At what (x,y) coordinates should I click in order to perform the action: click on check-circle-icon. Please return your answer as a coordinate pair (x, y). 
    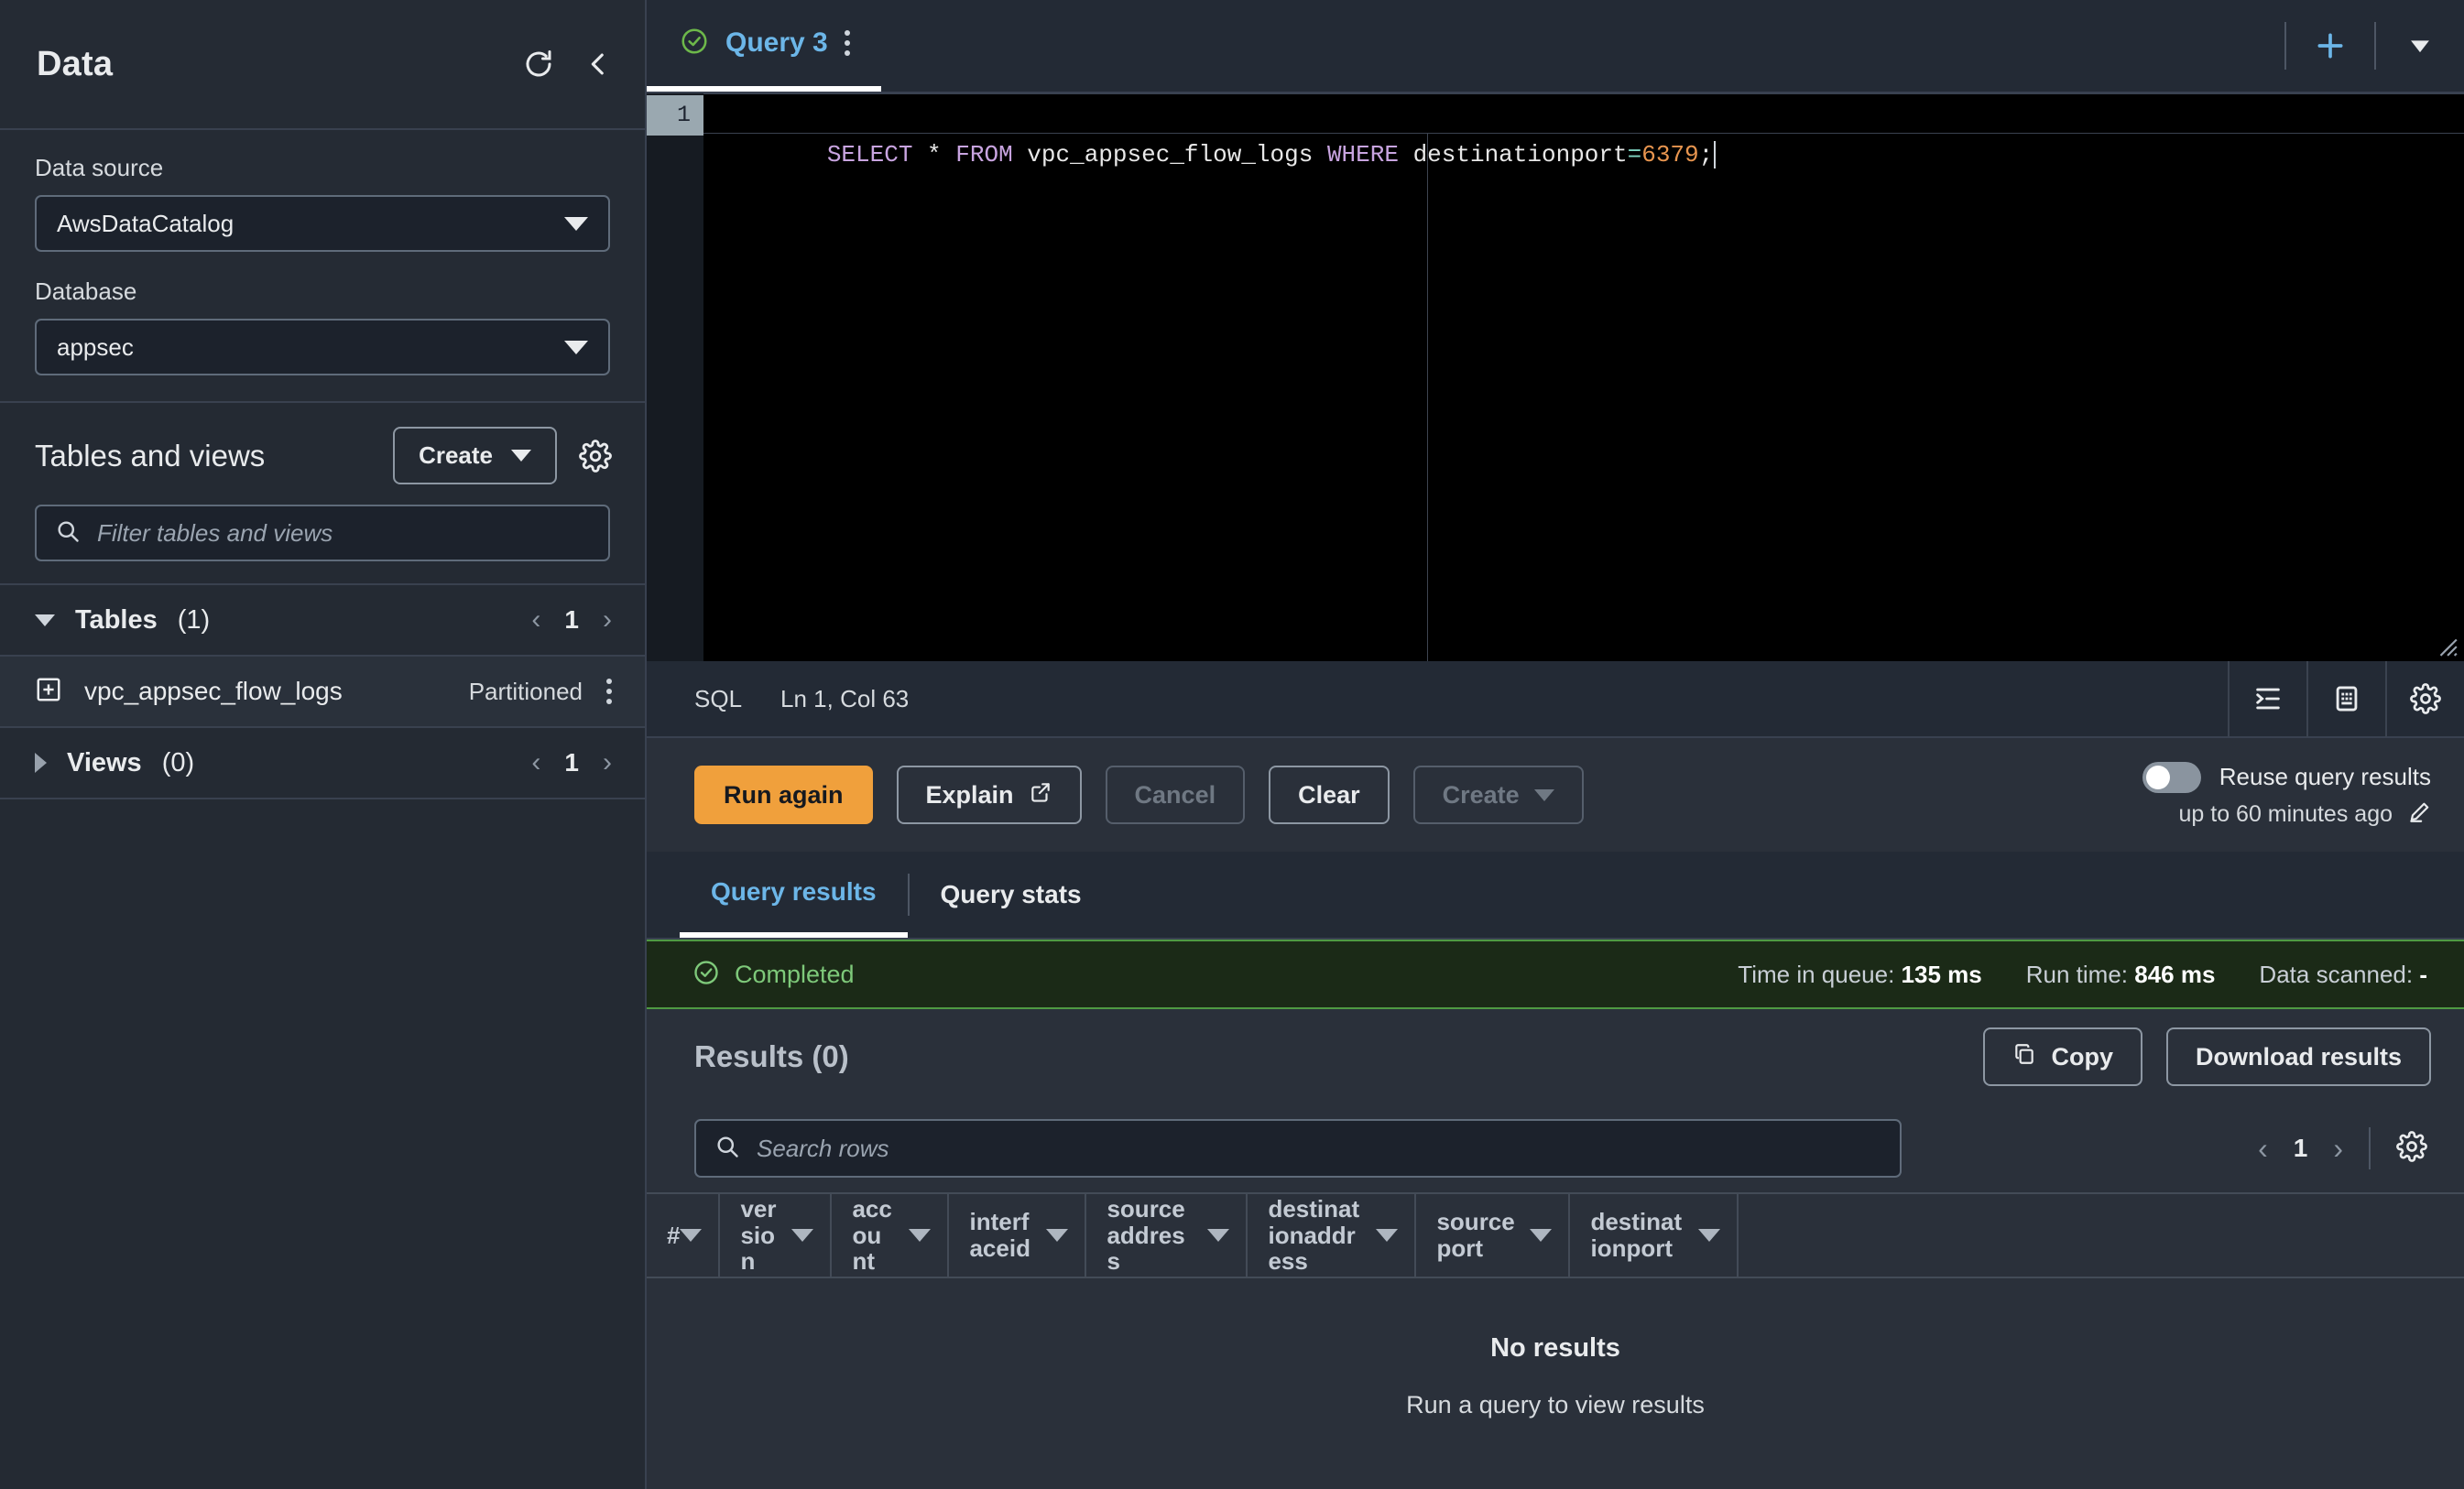
    Looking at the image, I should click on (706, 975).